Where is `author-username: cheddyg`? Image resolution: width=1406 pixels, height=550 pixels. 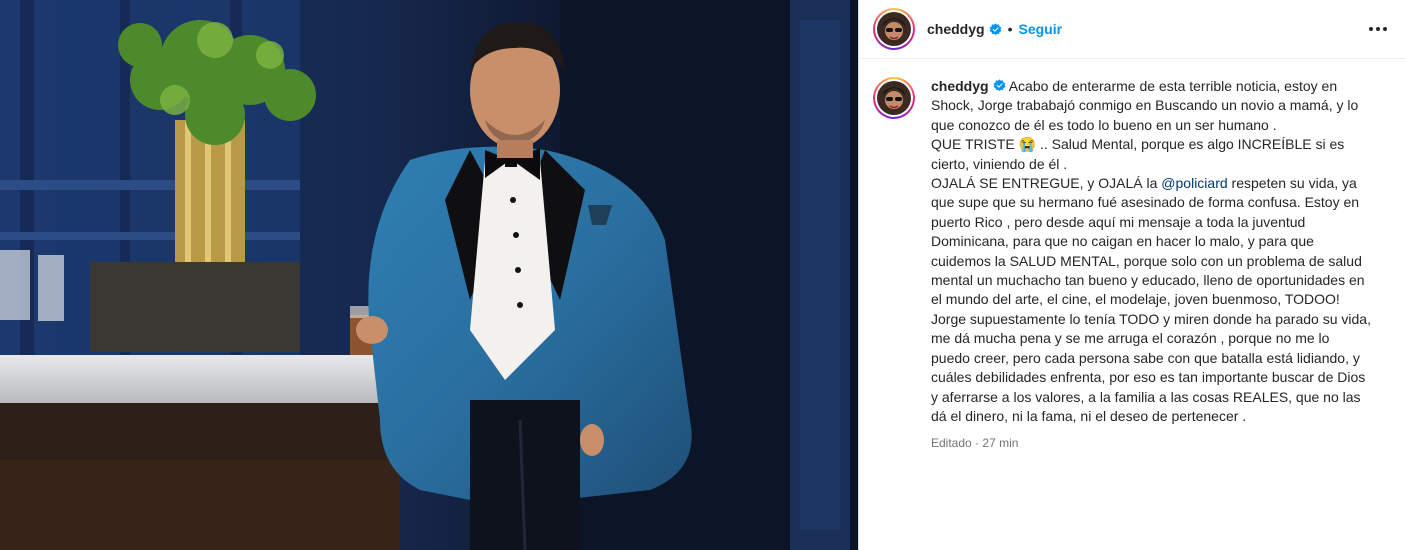
author-username: cheddyg is located at coordinates (956, 29).